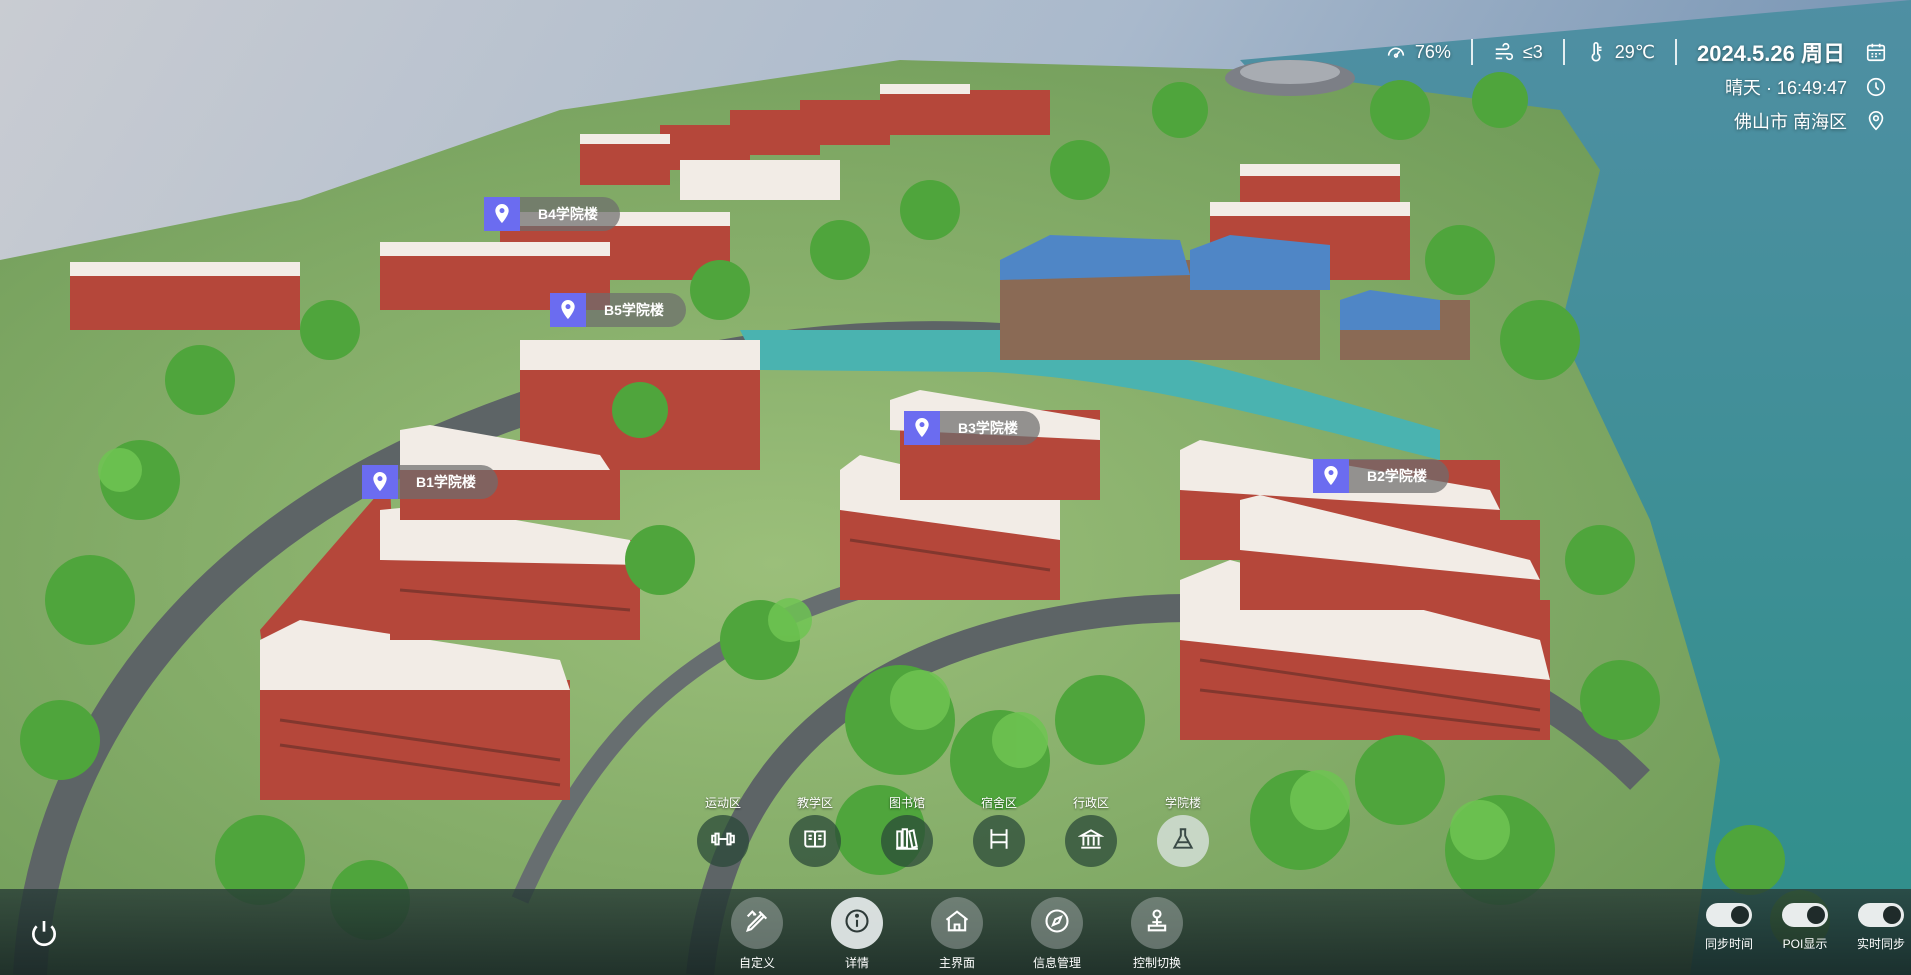 This screenshot has height=975, width=1911. What do you see at coordinates (44, 933) in the screenshot?
I see `power-button` at bounding box center [44, 933].